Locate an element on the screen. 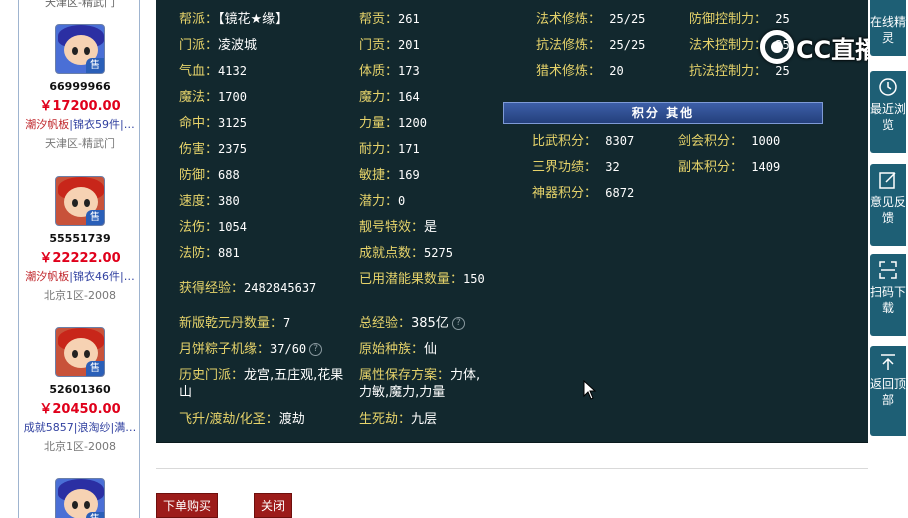 The width and height of the screenshot is (908, 518). stat-shengsijie: 生死劫：九层 is located at coordinates (398, 419).